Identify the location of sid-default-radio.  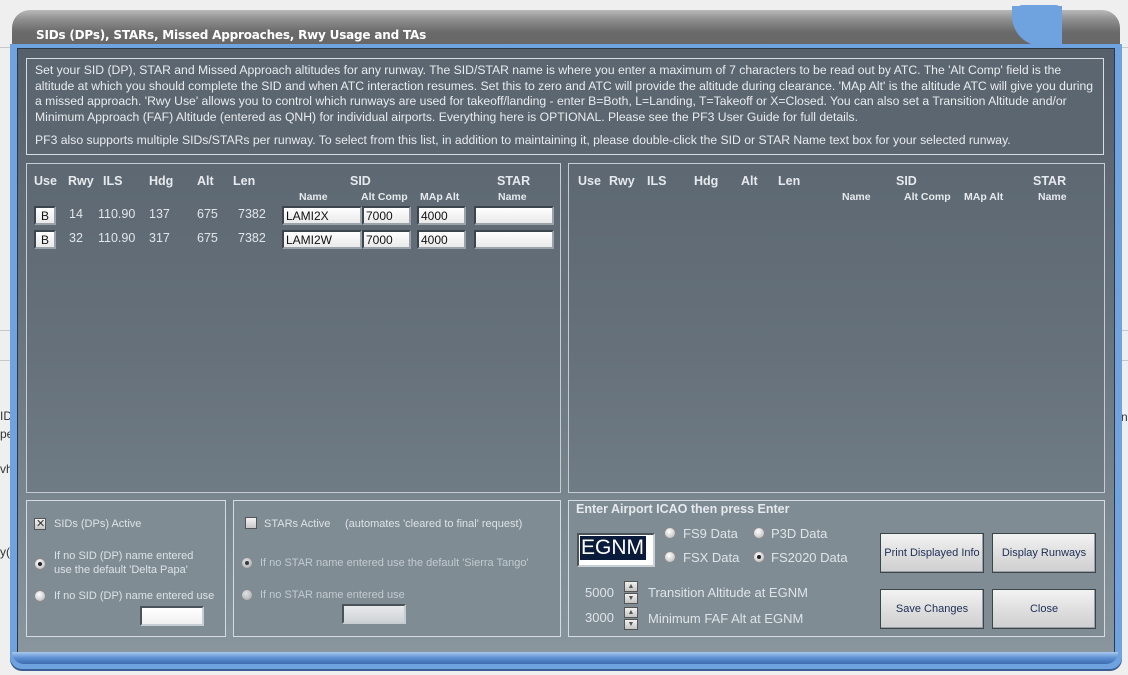
(40, 564).